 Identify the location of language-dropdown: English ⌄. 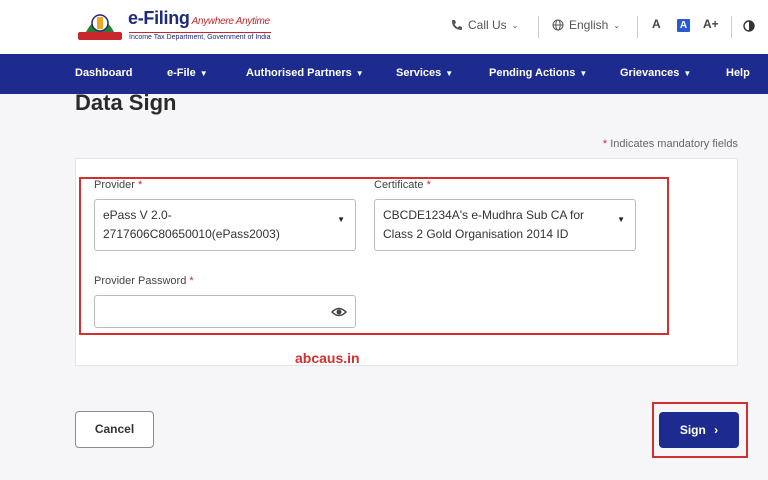
(586, 25).